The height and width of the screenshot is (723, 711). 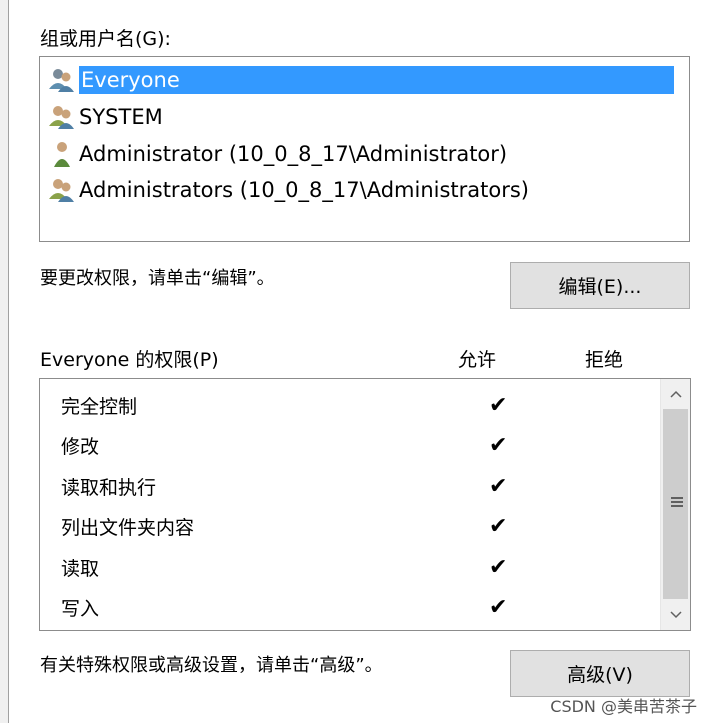 I want to click on permission-name: 修改, so click(x=80, y=446).